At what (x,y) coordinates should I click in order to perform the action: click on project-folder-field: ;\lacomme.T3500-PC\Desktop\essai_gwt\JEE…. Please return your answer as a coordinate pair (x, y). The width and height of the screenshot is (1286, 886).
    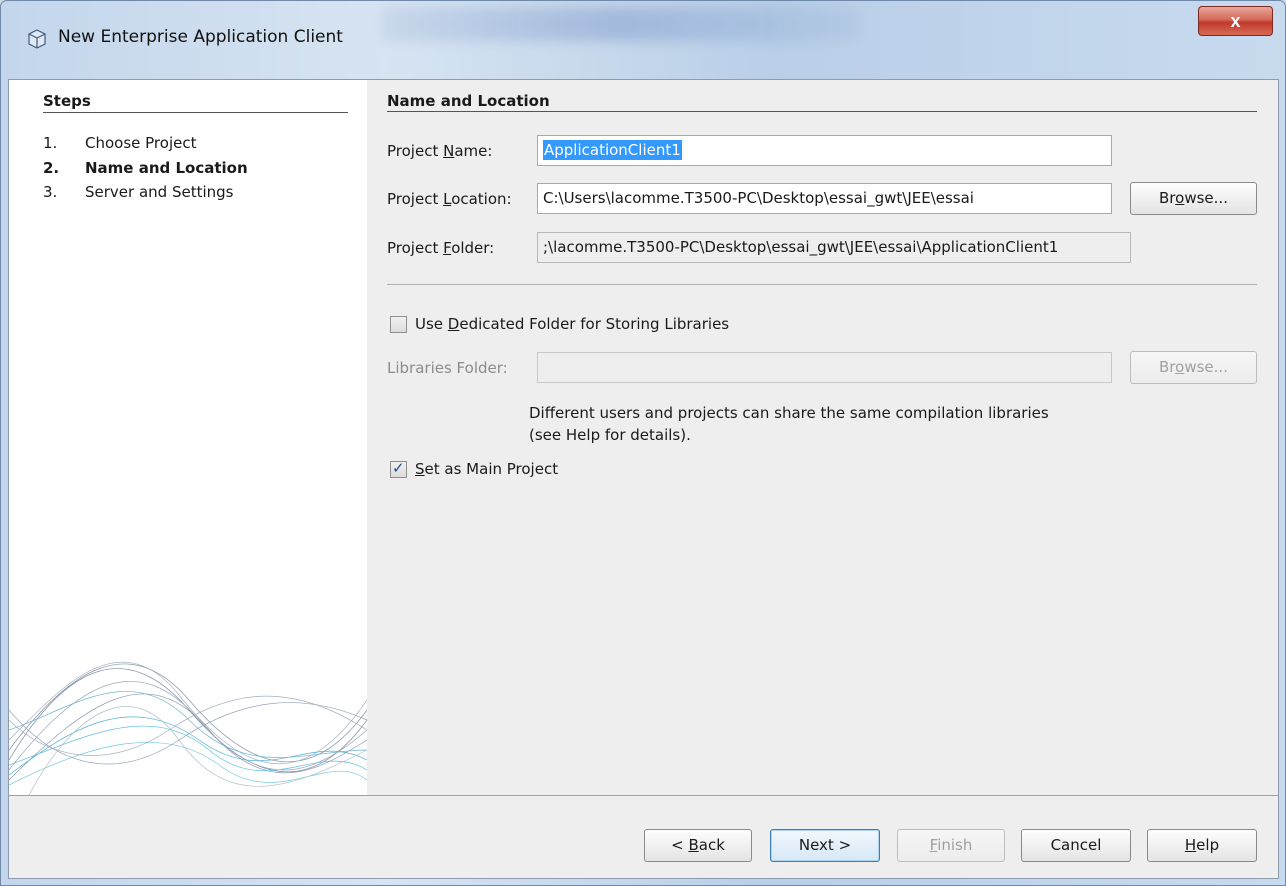
    Looking at the image, I should click on (834, 247).